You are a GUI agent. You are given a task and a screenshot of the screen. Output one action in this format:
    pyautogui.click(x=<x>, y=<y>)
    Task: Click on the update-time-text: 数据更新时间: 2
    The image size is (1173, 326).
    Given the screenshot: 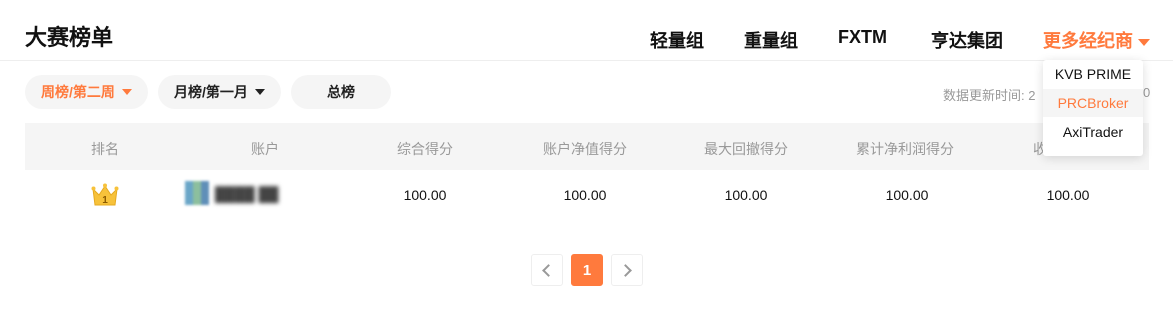 What is the action you would take?
    pyautogui.click(x=989, y=95)
    